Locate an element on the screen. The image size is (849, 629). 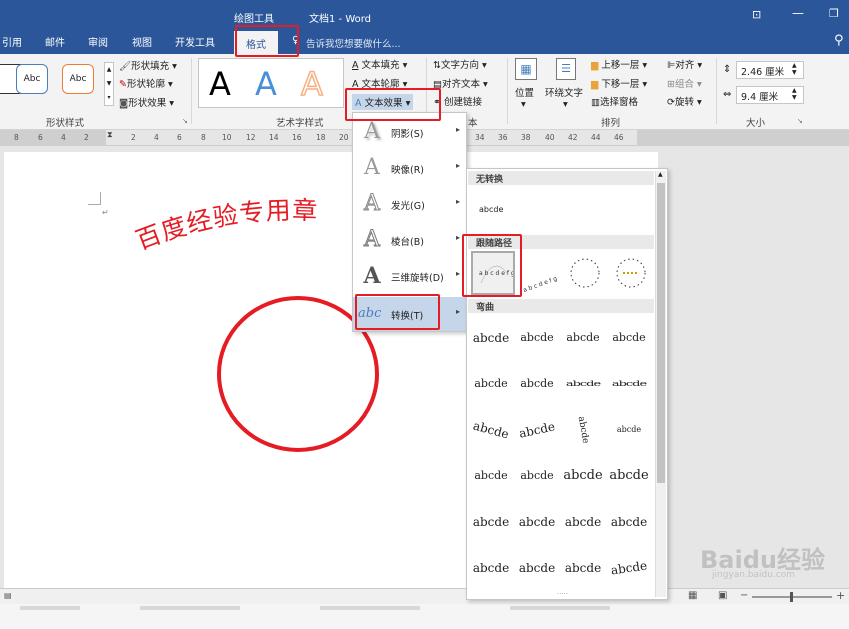
rotate-button: ⟳旋转 ▾ is located at coordinates (684, 101).